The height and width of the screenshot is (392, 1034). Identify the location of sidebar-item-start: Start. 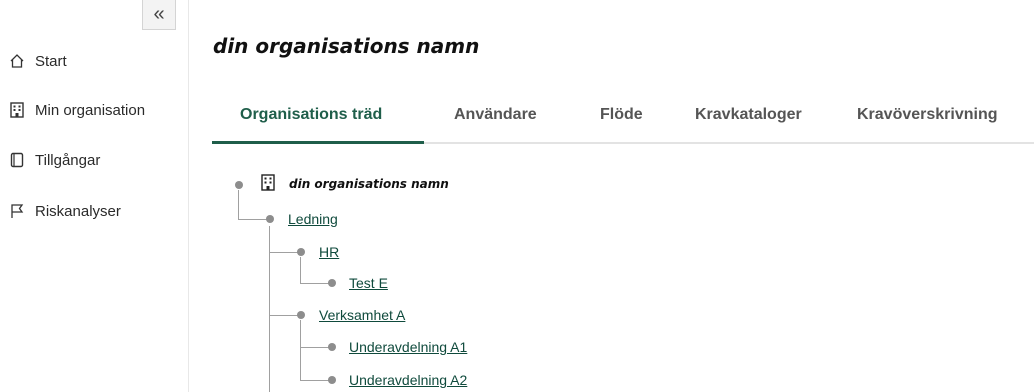
(37, 61).